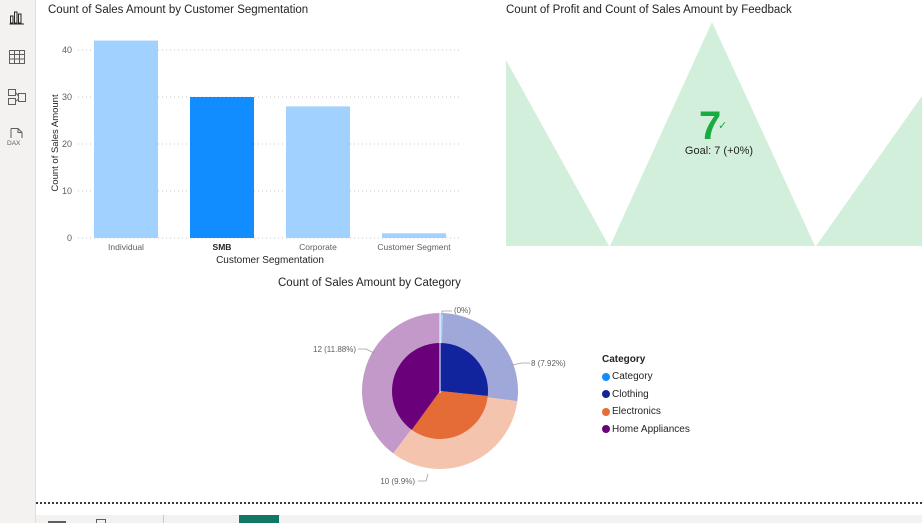  I want to click on model-view-button, so click(17, 97).